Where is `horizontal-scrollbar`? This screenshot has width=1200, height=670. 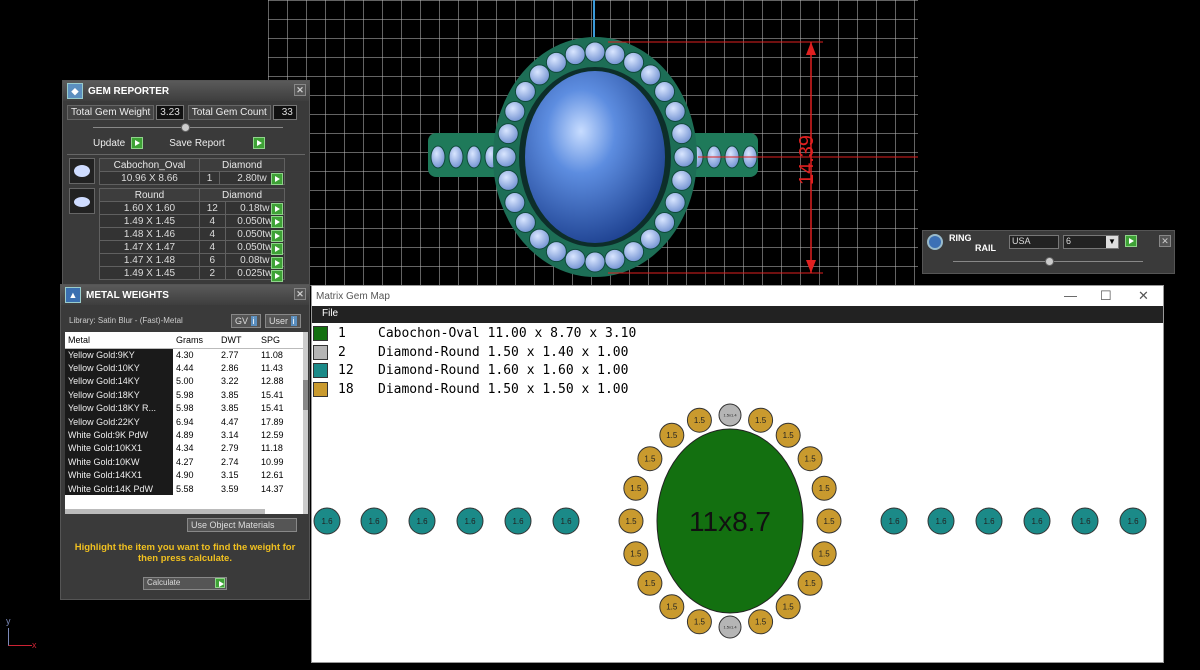 horizontal-scrollbar is located at coordinates (165, 511).